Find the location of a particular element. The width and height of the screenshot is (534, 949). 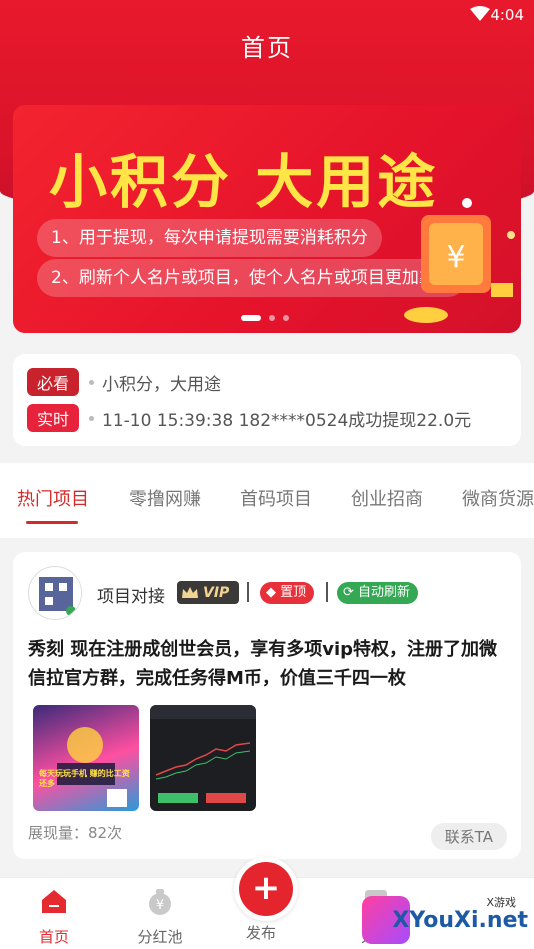

auto-refresh-badge: ⟳ 自动刷新 is located at coordinates (378, 593).